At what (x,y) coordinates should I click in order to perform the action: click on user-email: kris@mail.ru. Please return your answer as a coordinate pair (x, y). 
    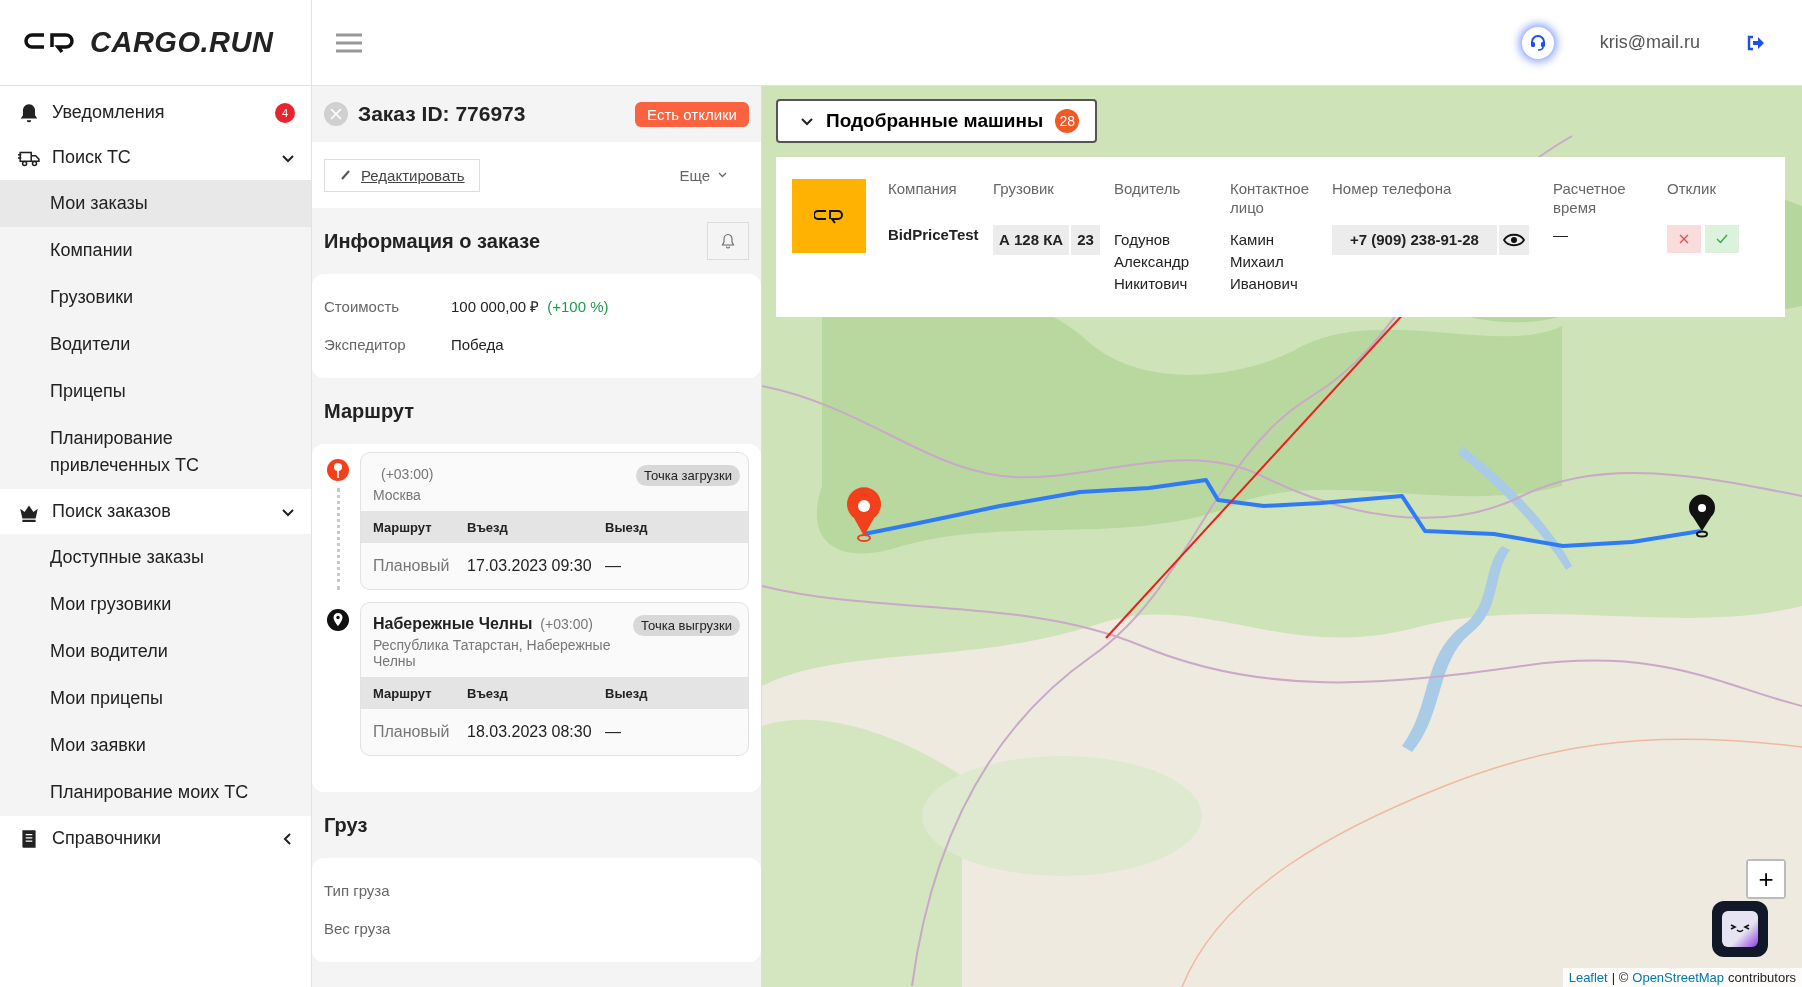
    Looking at the image, I should click on (1649, 42).